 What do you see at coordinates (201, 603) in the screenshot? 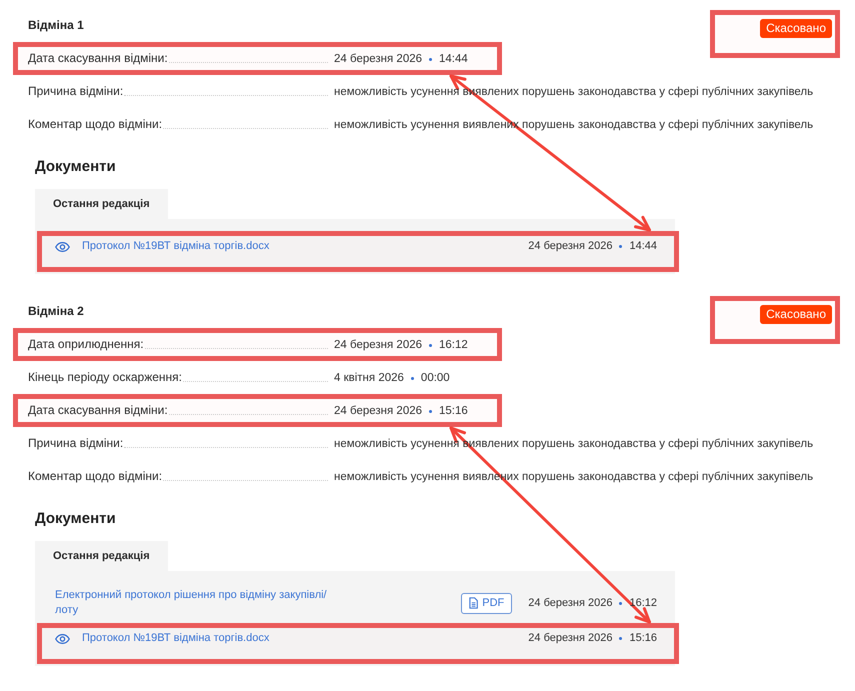
I see `document-link: Електронний протокол рішення про відміну закупівлі/лоту` at bounding box center [201, 603].